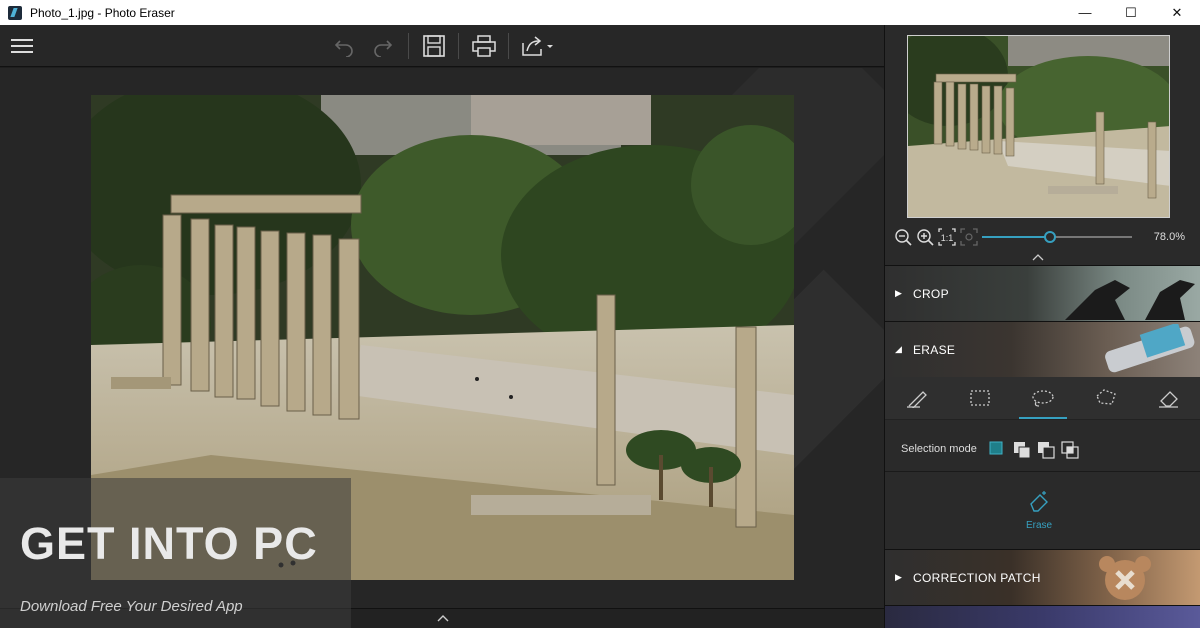 Image resolution: width=1200 pixels, height=628 pixels. What do you see at coordinates (1038, 126) in the screenshot?
I see `navigator-thumbnail` at bounding box center [1038, 126].